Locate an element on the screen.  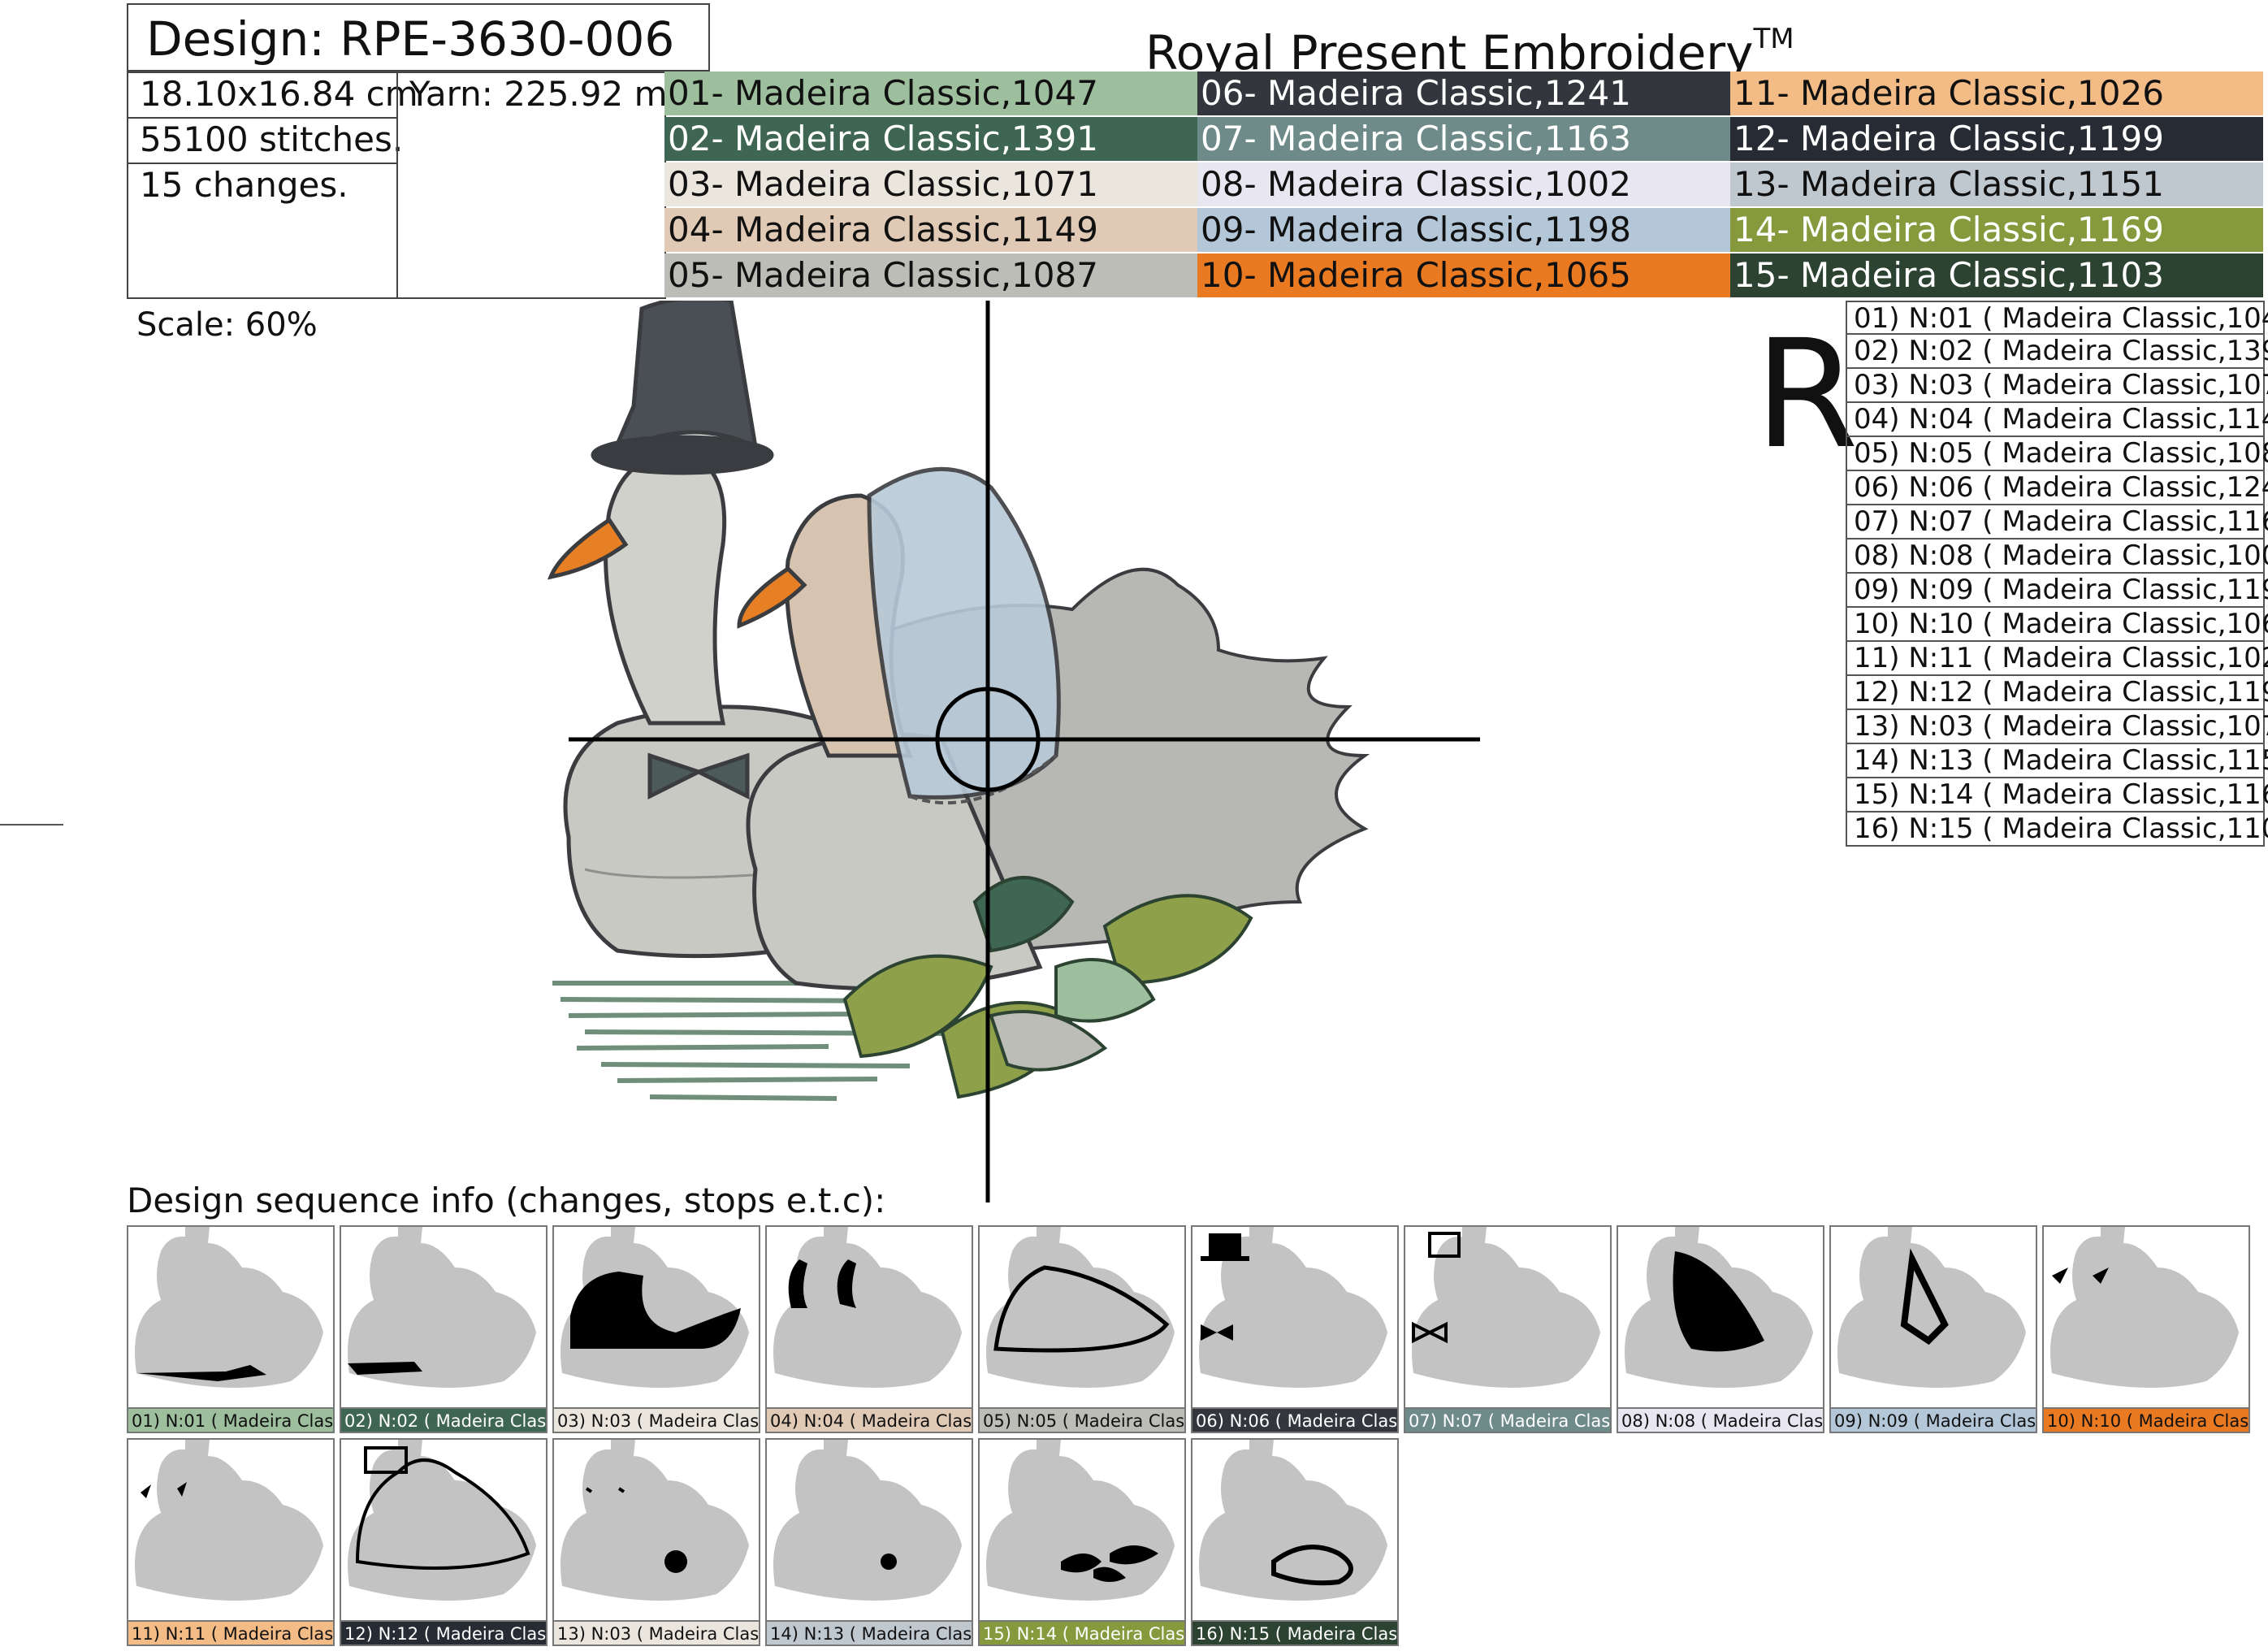
changes-cell: 15 changes. is located at coordinates (244, 185).